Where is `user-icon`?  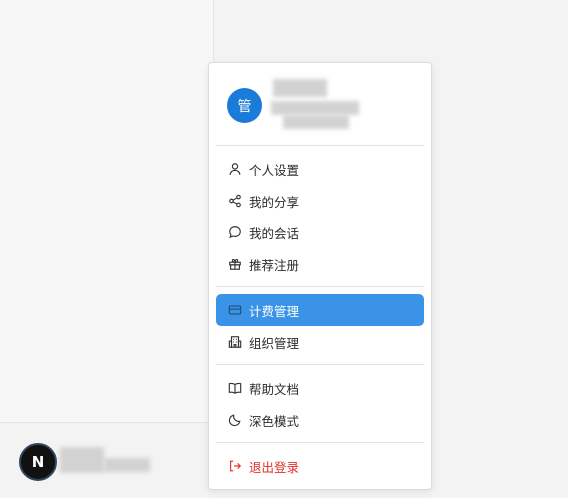
user-icon is located at coordinates (235, 169).